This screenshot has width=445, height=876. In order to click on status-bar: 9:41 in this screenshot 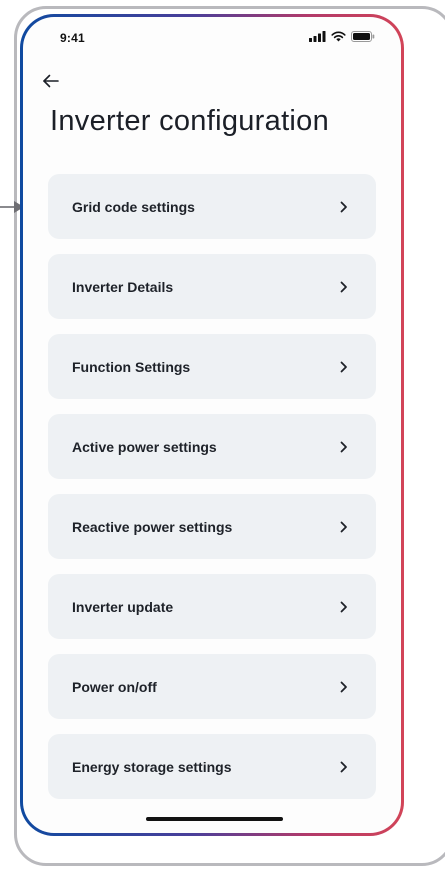, I will do `click(212, 39)`.